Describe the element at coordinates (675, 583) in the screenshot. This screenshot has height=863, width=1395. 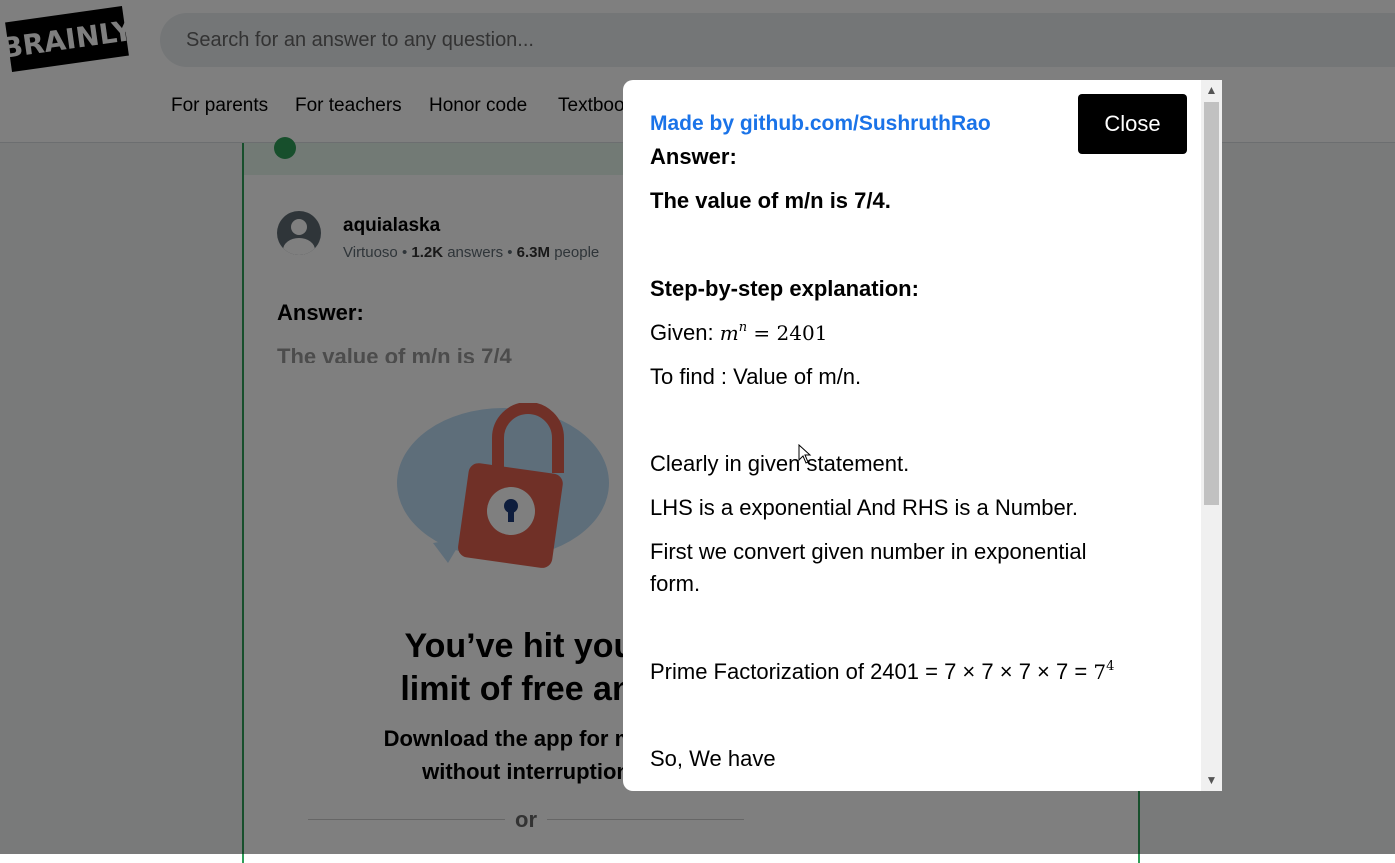
I see `convert-line-2: form.` at that location.